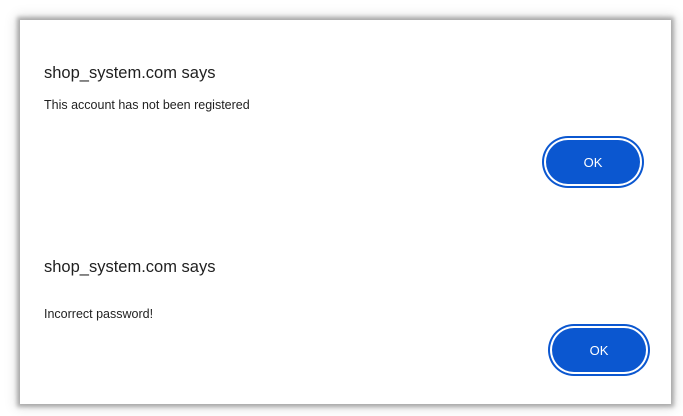 The image size is (683, 416). Describe the element at coordinates (99, 314) in the screenshot. I see `dialog-message: Incorrect password!` at that location.